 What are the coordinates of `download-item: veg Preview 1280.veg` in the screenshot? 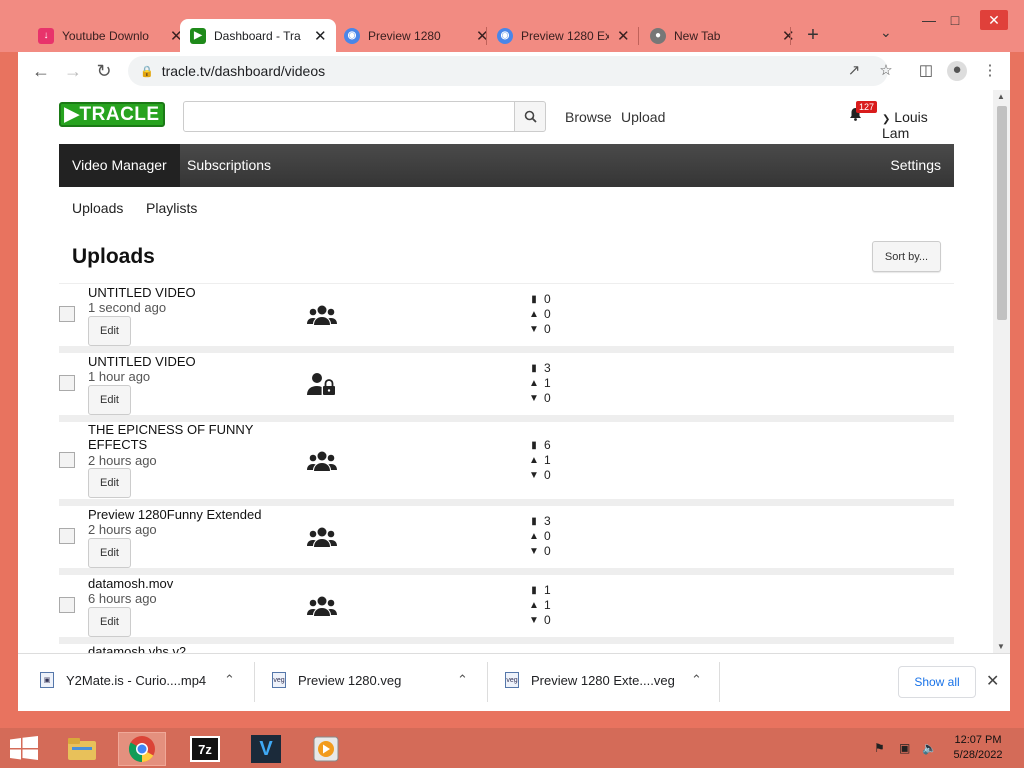 It's located at (336, 680).